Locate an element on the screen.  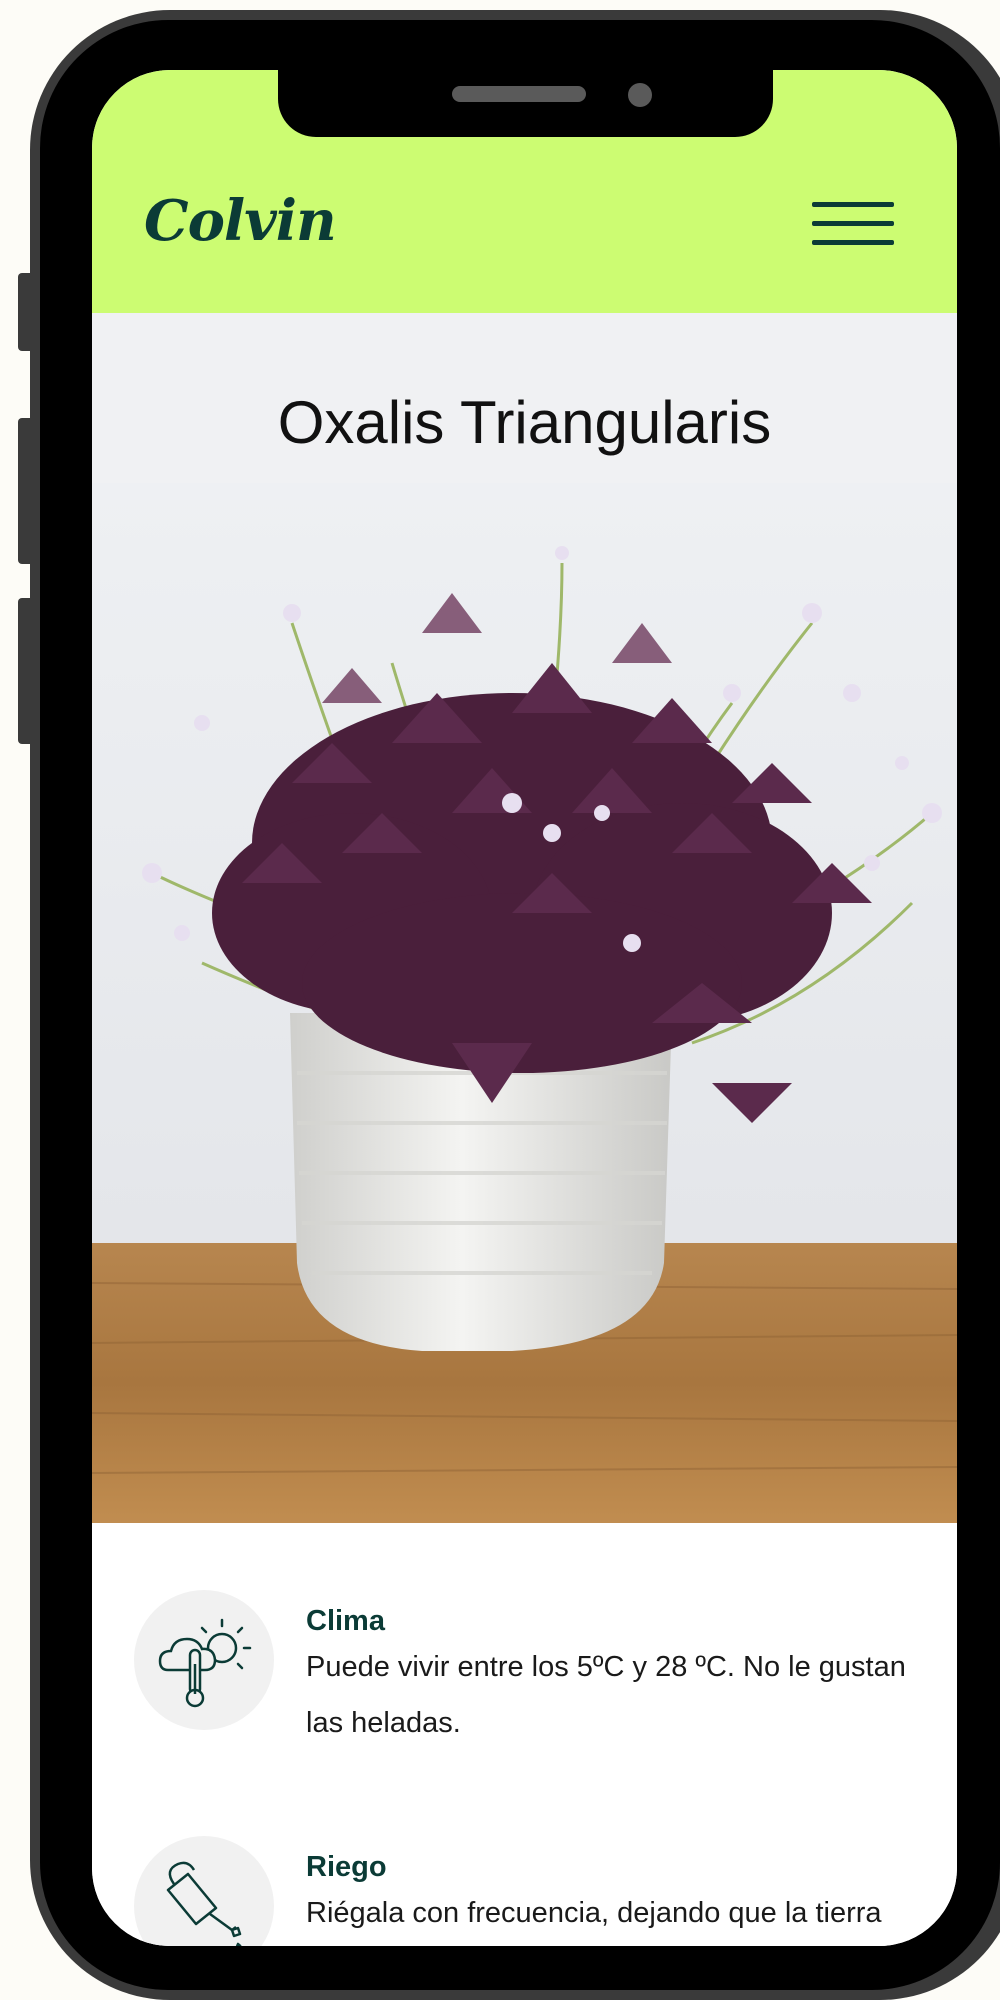
care-title: Riego is located at coordinates (346, 1867).